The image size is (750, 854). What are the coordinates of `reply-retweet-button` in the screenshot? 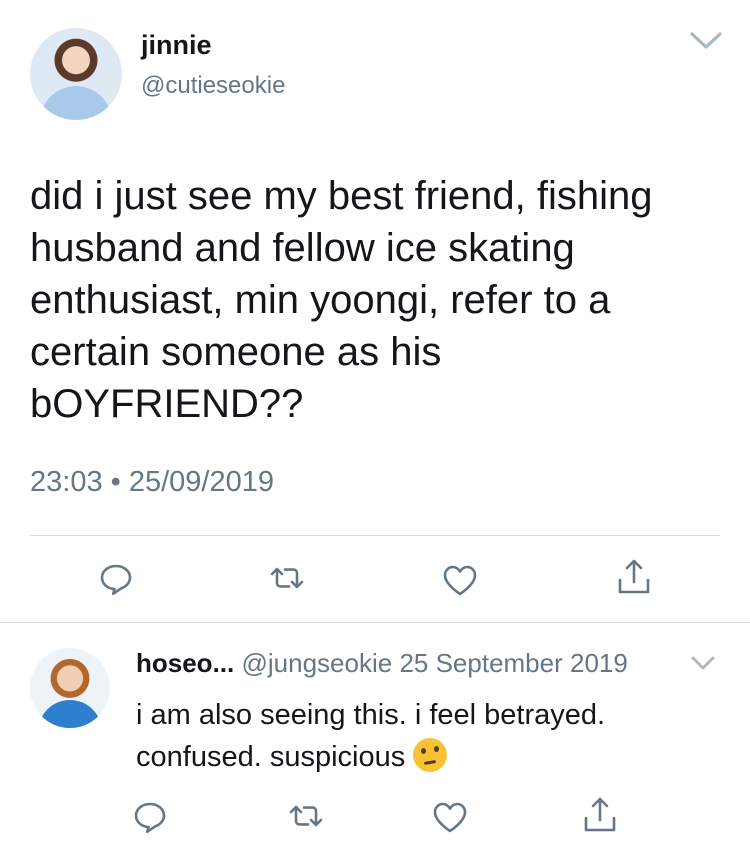 It's located at (306, 816).